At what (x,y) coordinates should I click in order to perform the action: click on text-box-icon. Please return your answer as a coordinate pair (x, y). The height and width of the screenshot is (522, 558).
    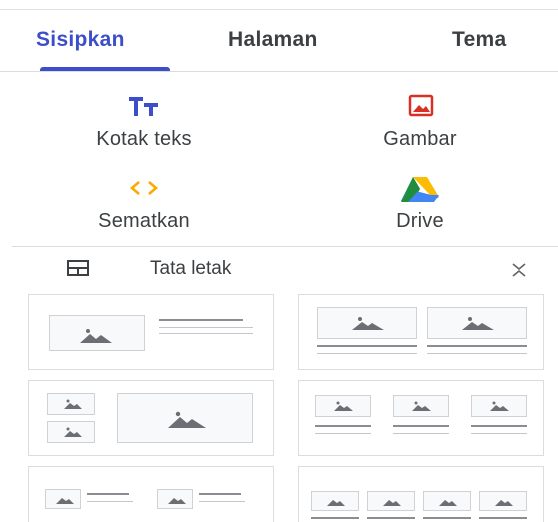
    Looking at the image, I should click on (144, 107).